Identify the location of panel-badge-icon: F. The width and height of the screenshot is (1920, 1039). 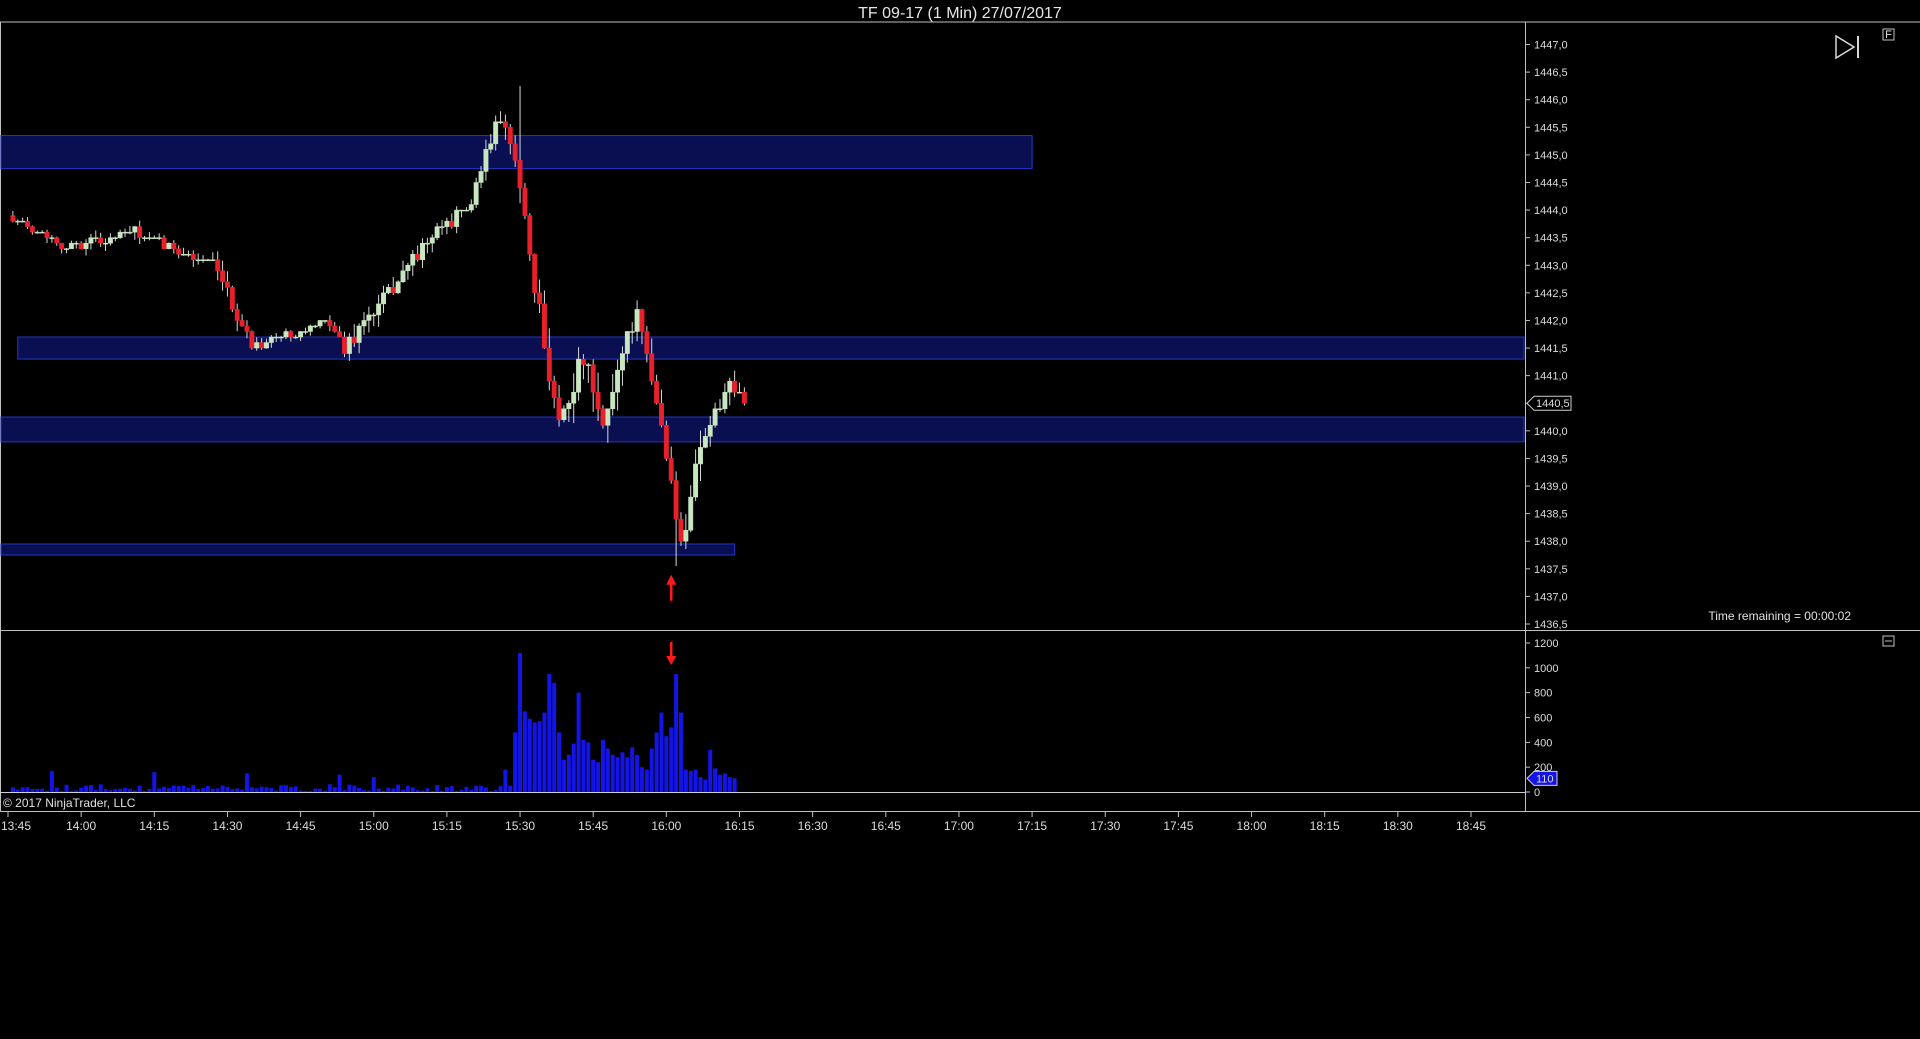
(1888, 34).